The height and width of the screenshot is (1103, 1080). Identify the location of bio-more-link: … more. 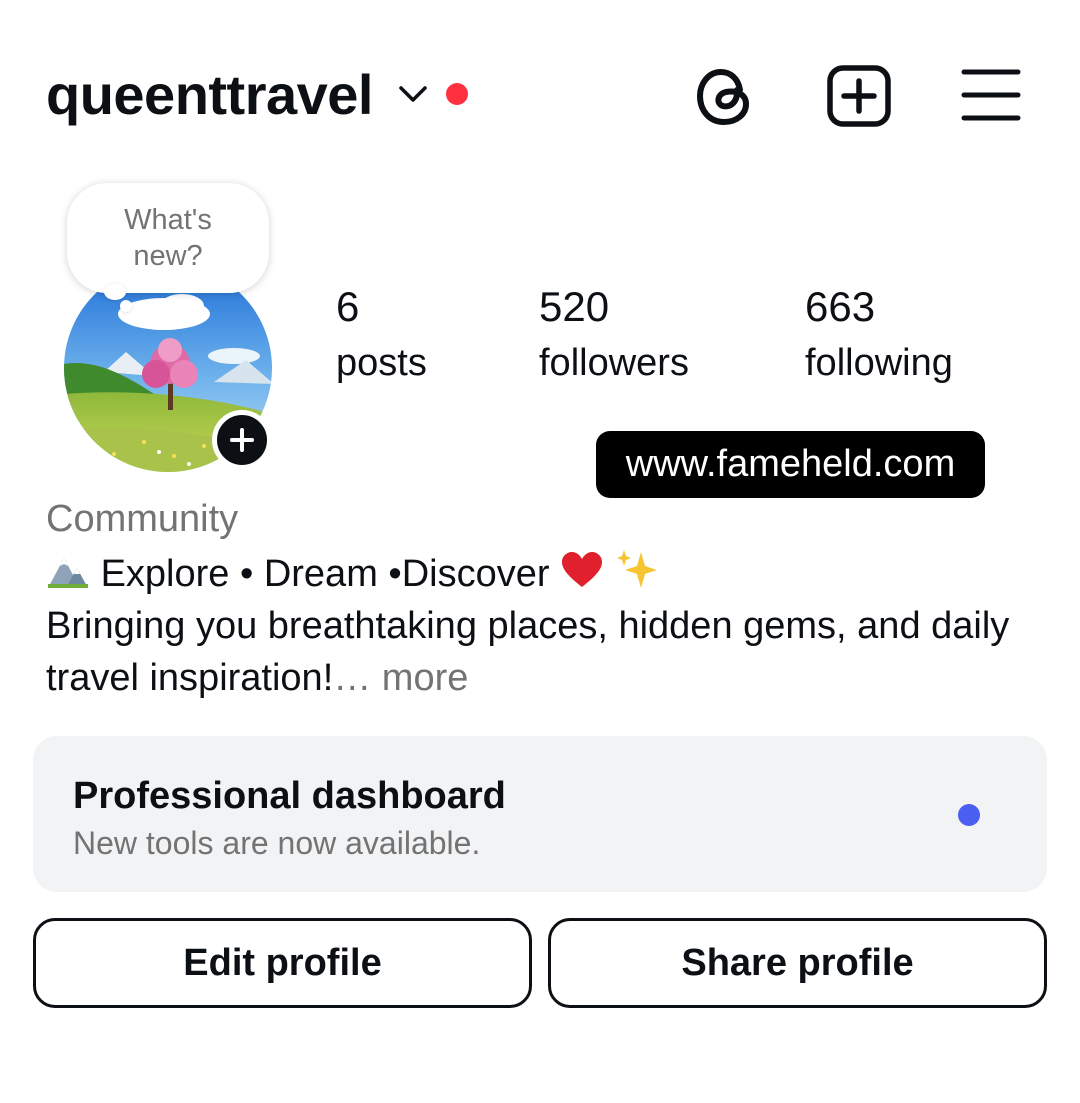
(400, 678).